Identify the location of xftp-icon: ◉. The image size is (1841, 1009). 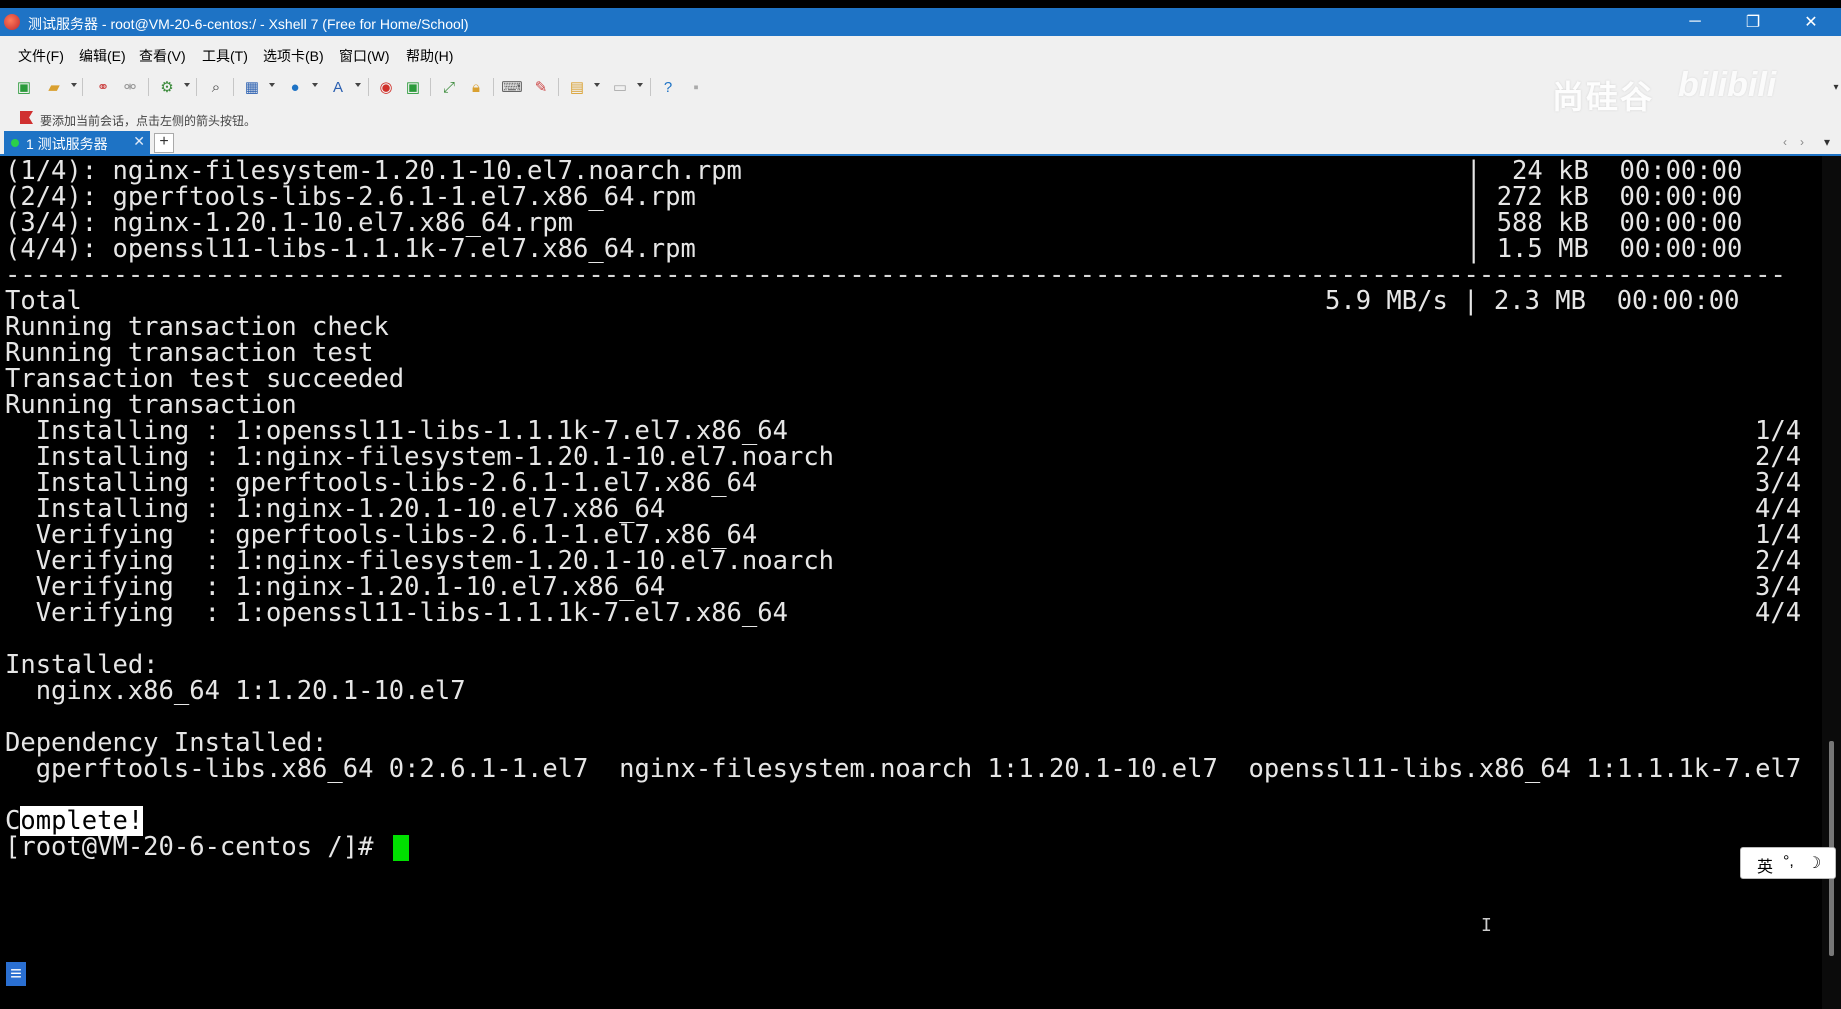
(386, 87).